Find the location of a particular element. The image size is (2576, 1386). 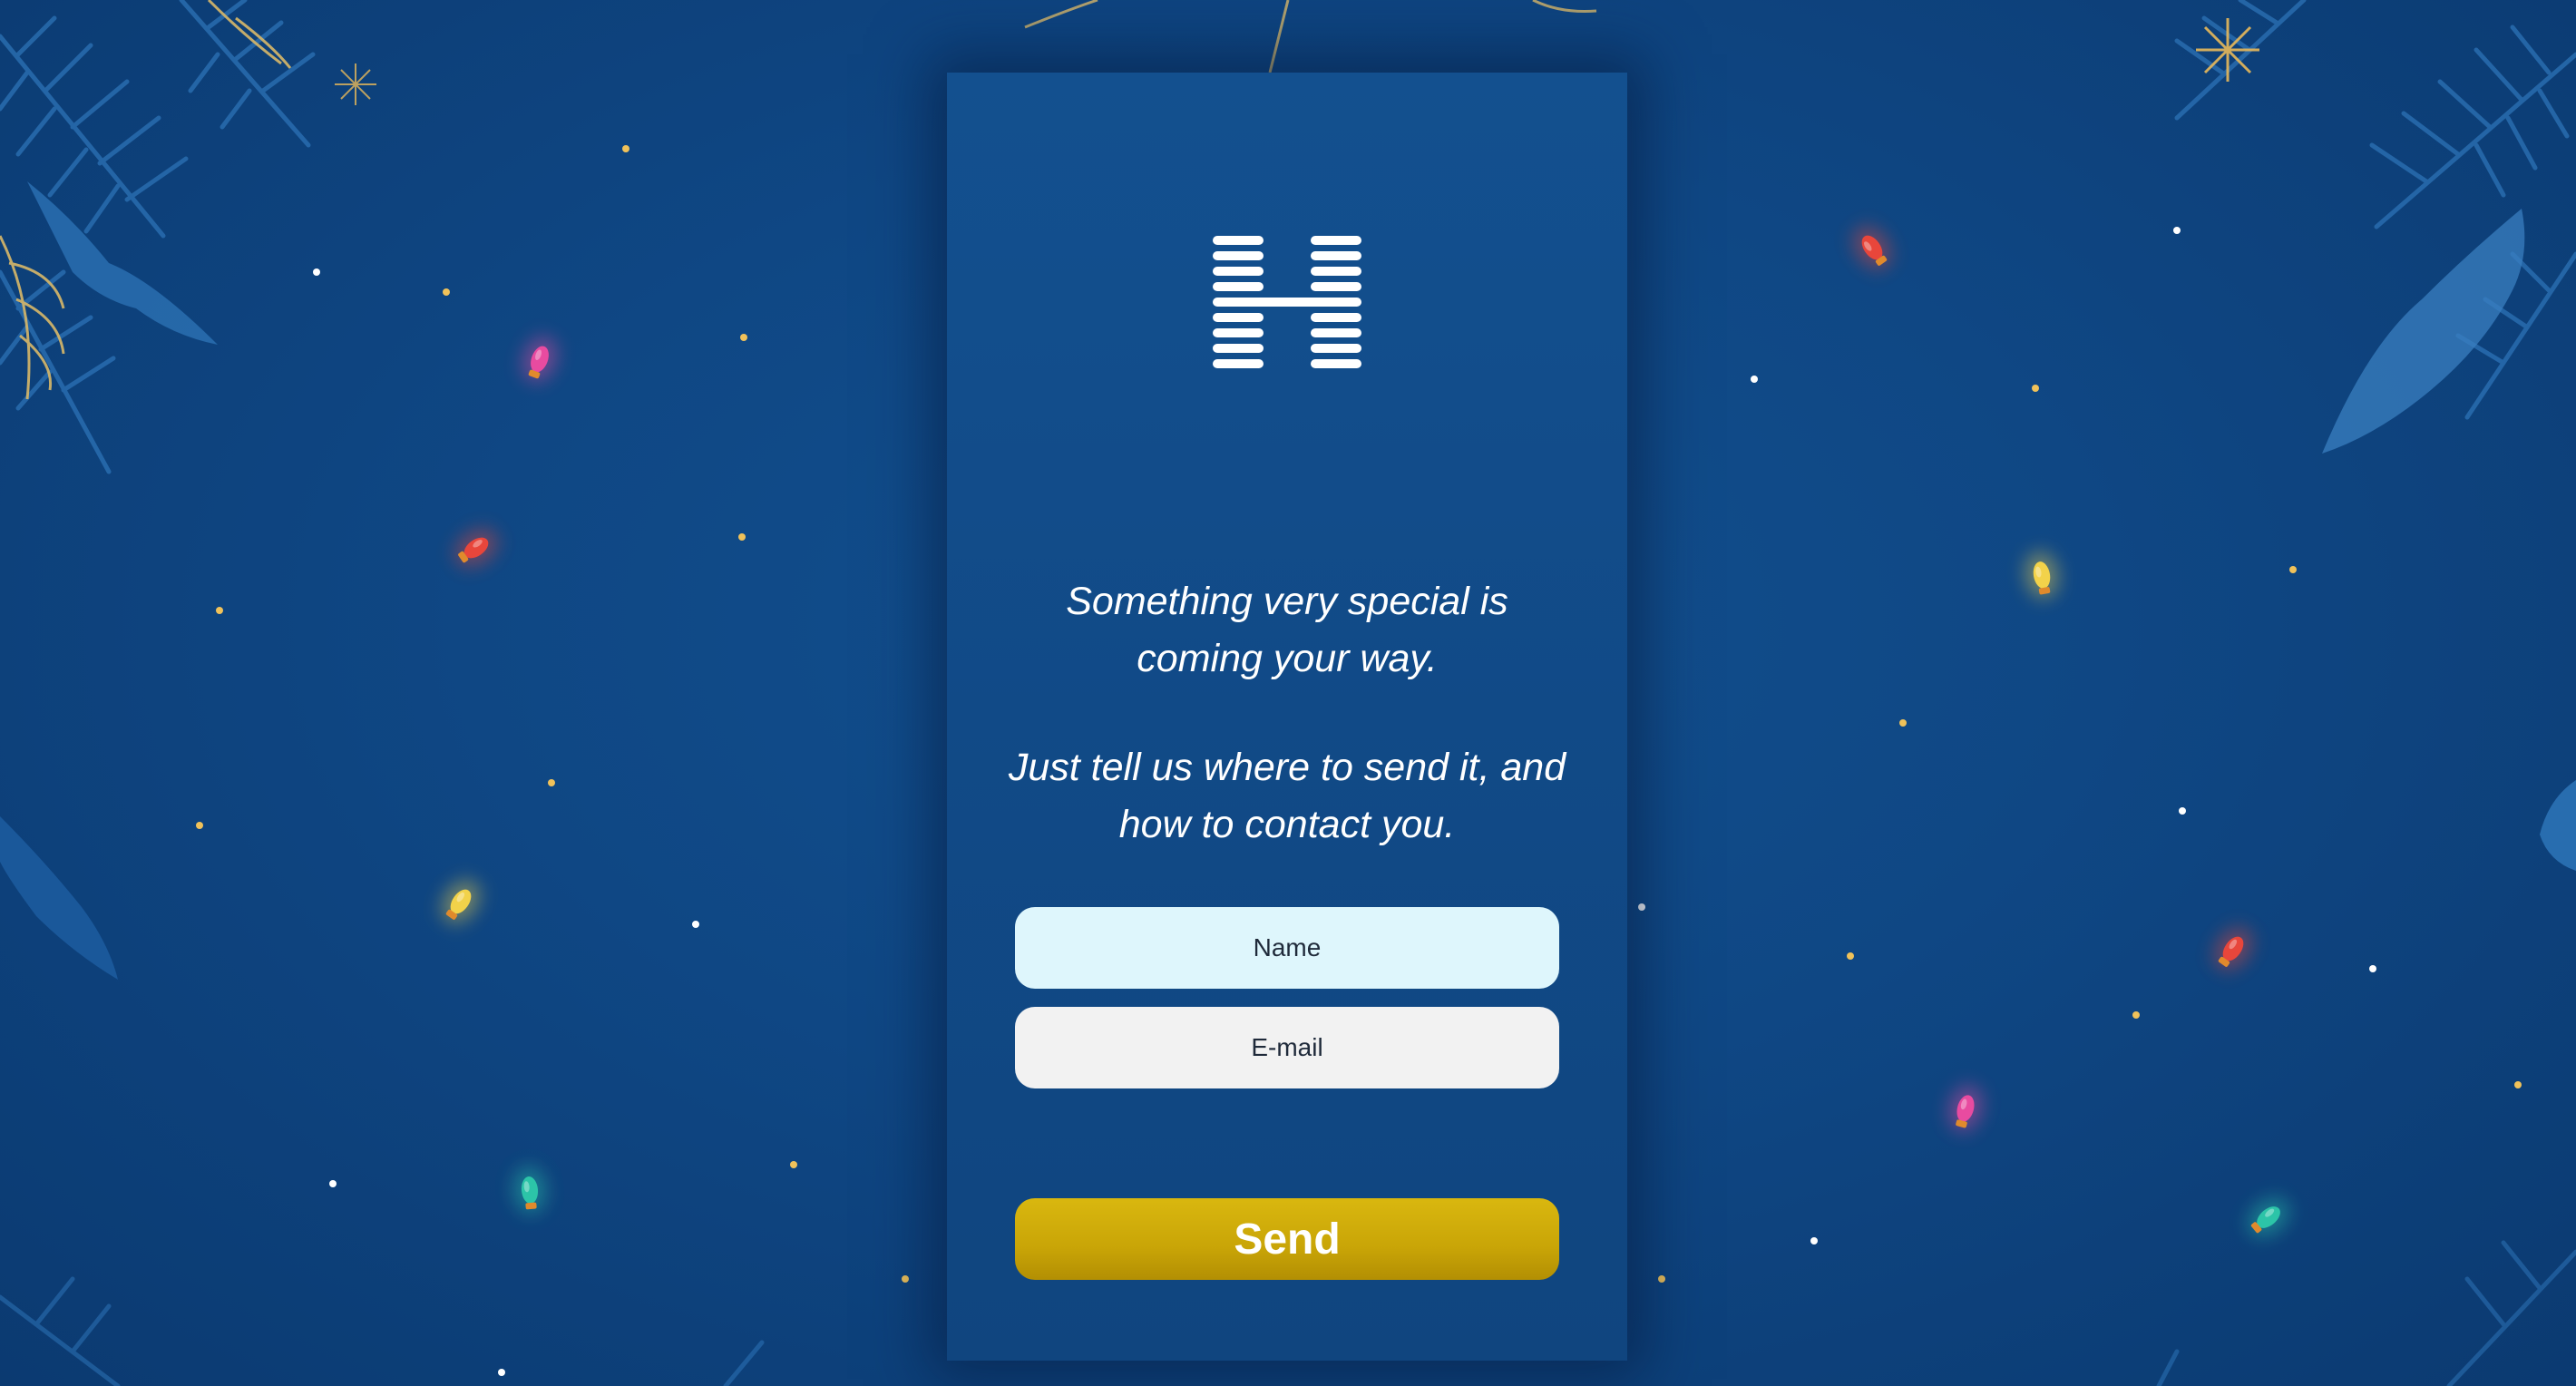

pine-branch-top-left is located at coordinates (158, 237).